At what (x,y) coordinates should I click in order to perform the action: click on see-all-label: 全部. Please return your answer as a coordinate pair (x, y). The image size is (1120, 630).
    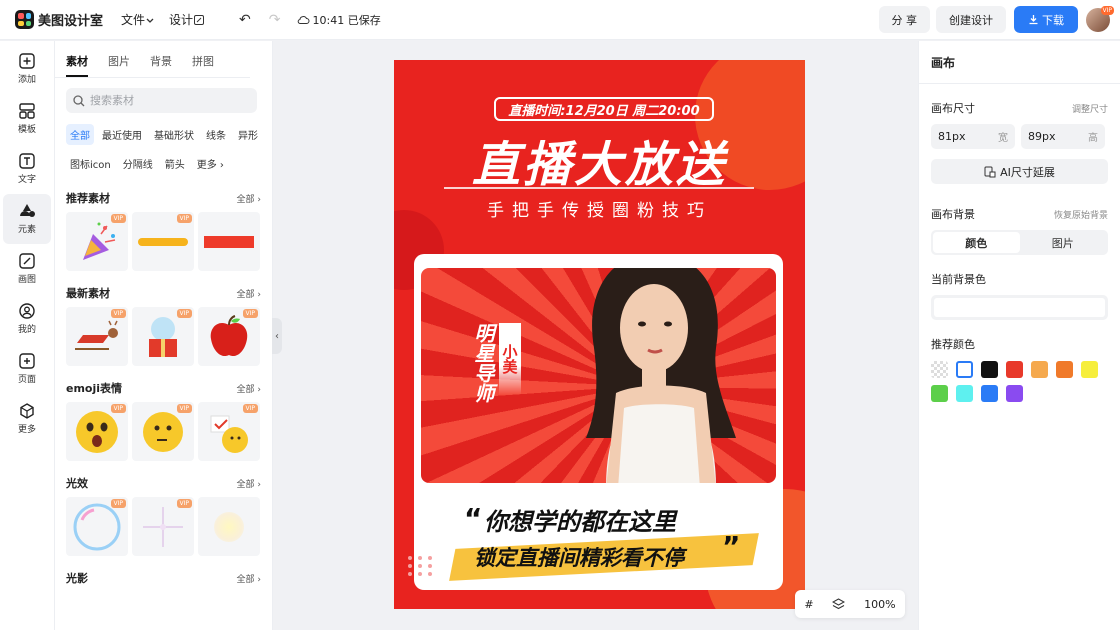
    Looking at the image, I should click on (245, 389).